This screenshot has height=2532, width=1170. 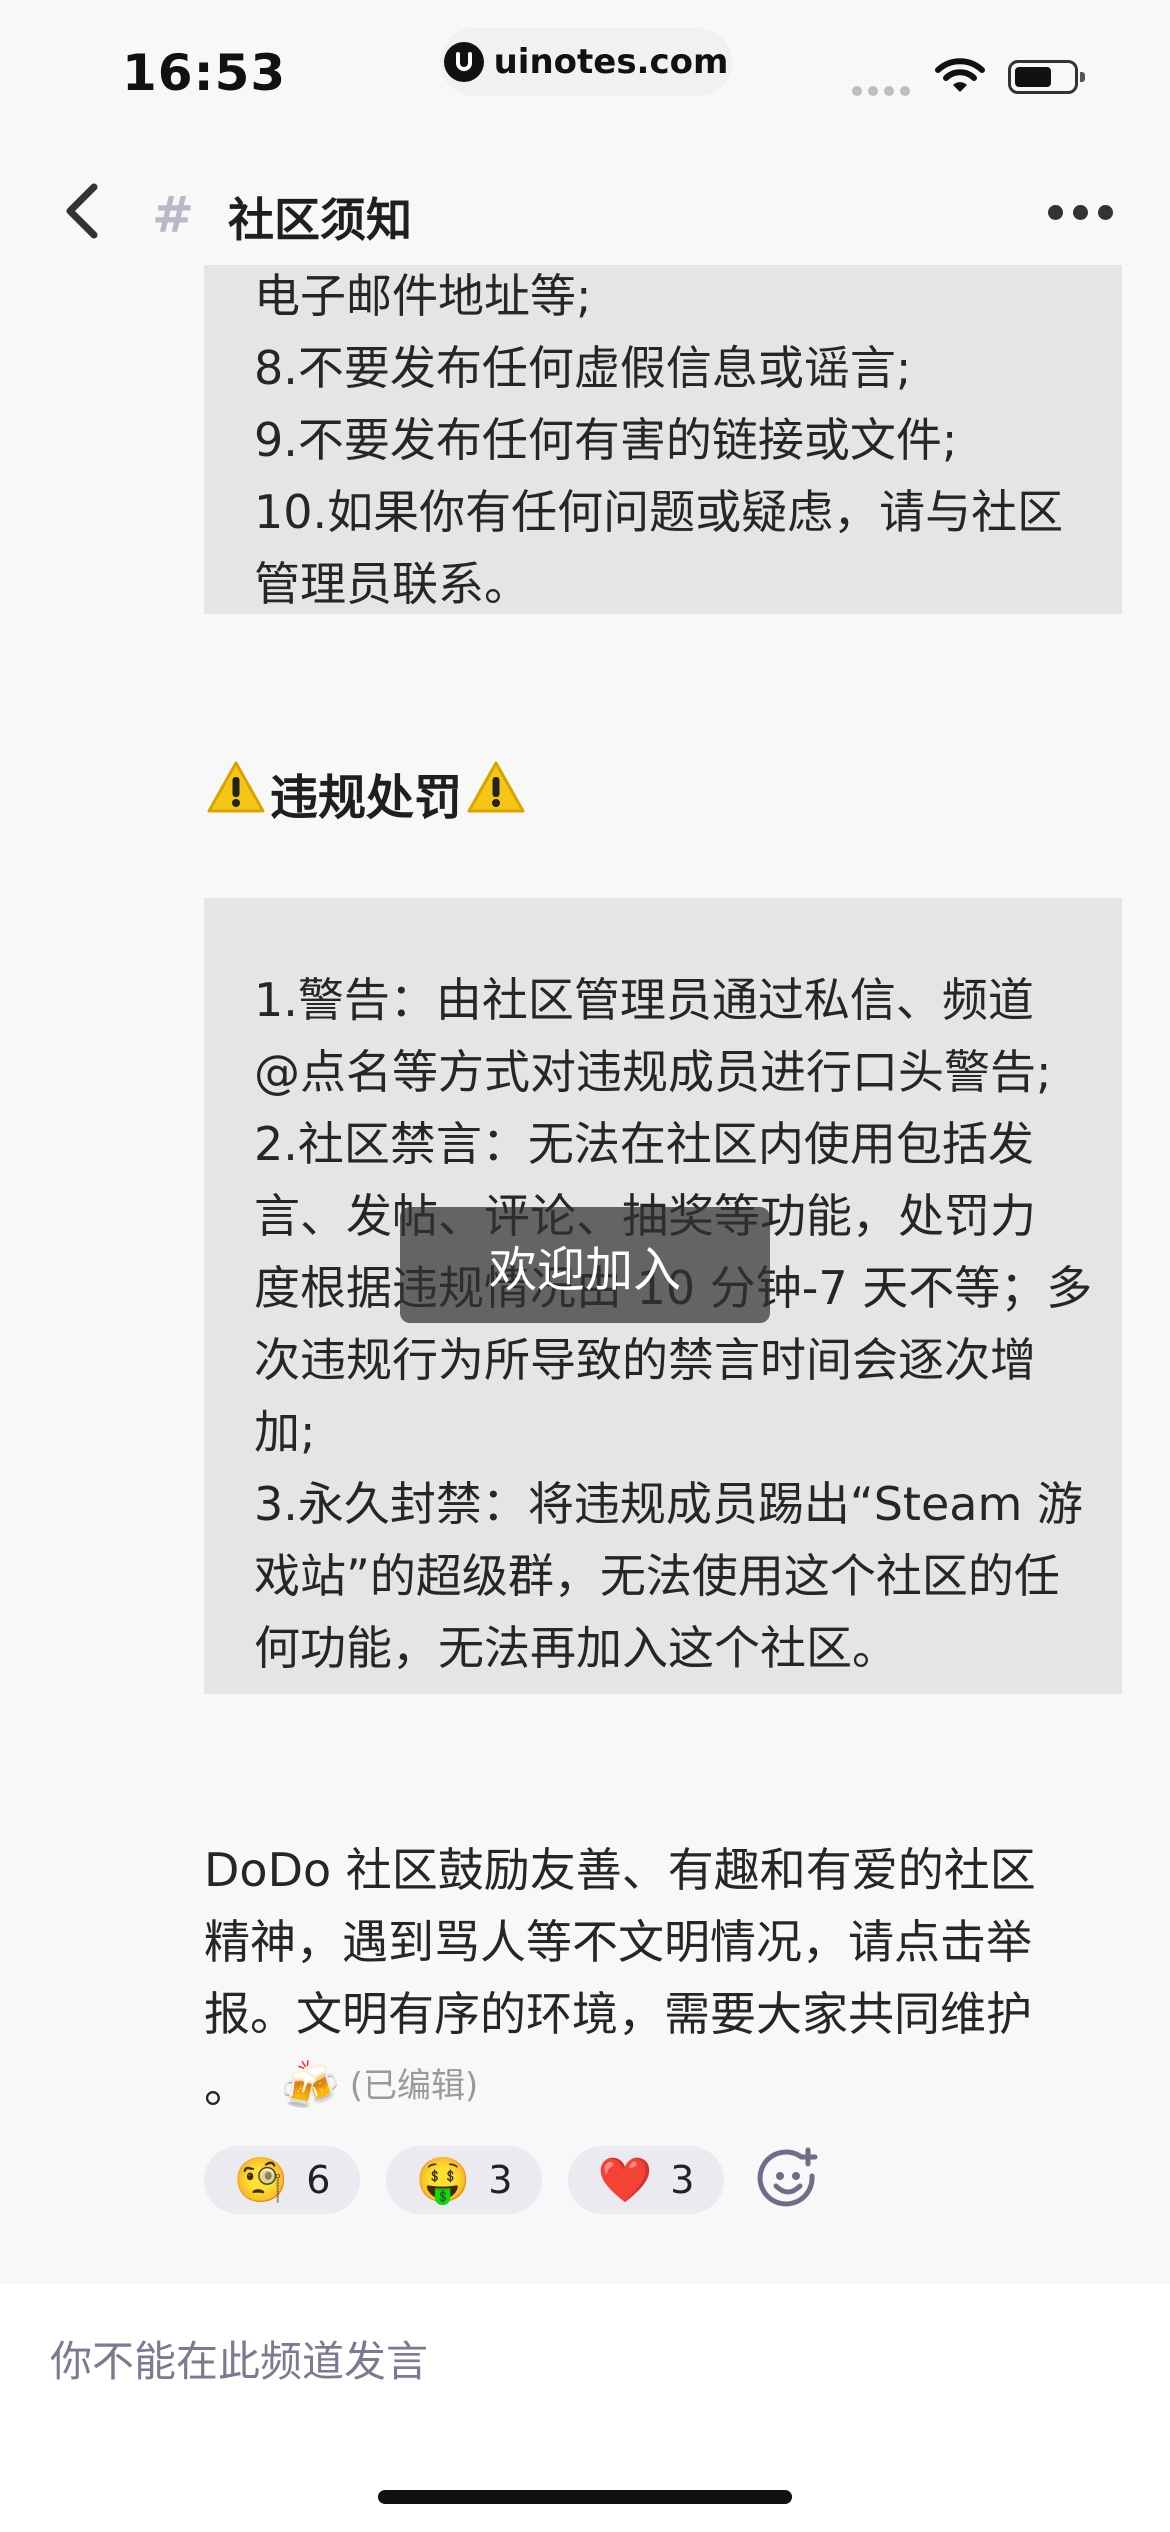 I want to click on welcome-toast: 欢迎加入, so click(x=585, y=1265).